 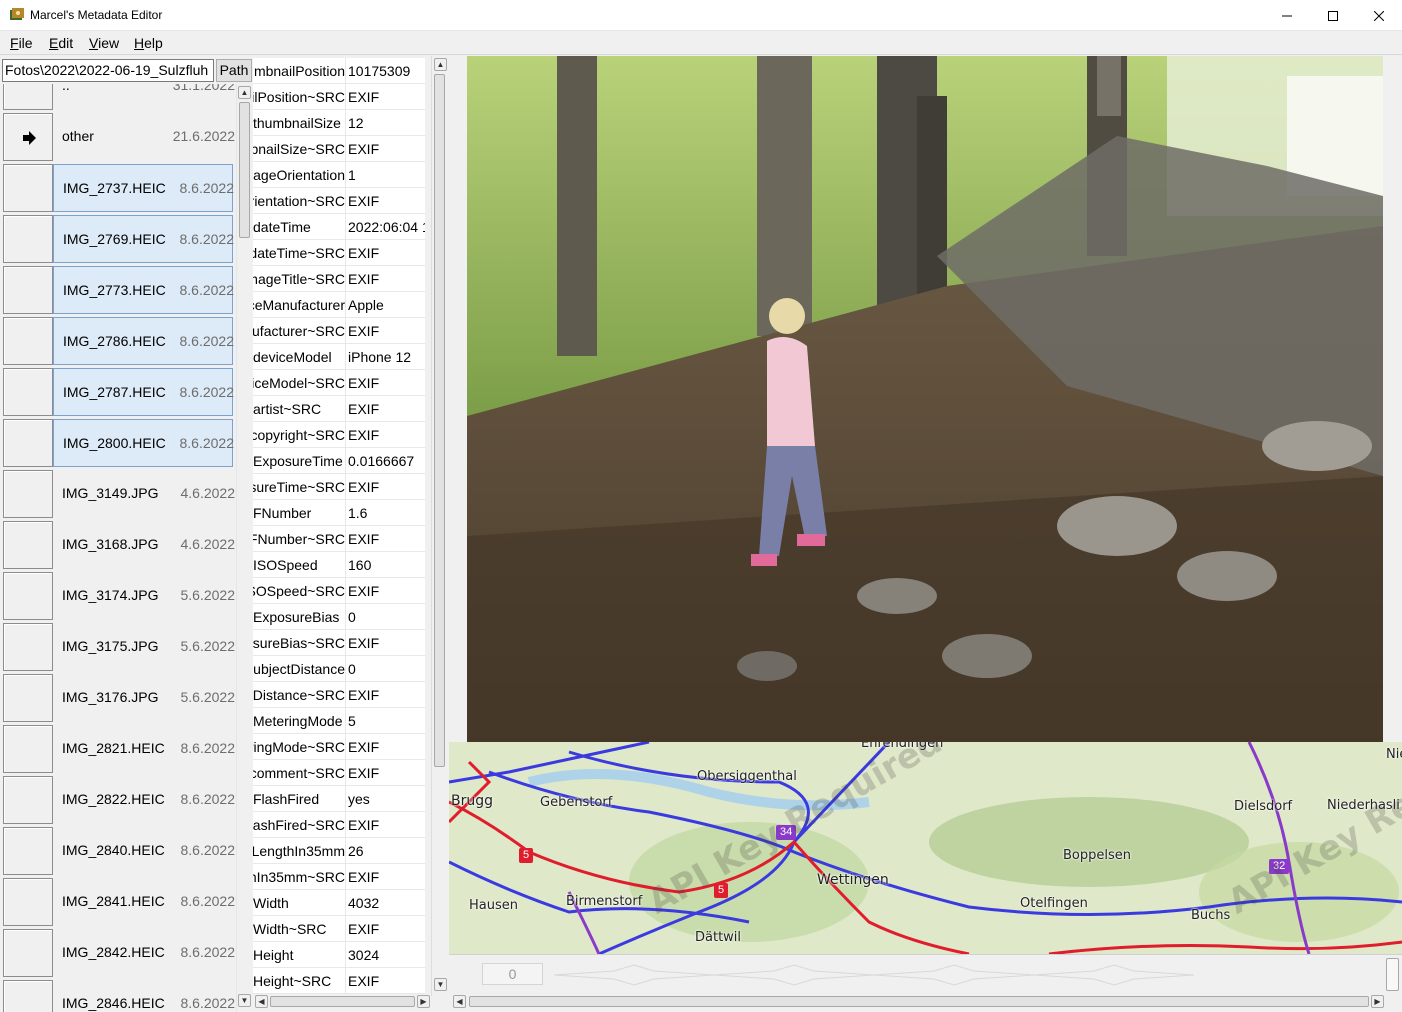 I want to click on metadata-row: ISOSpeed~SRCEXIF, so click(x=339, y=591).